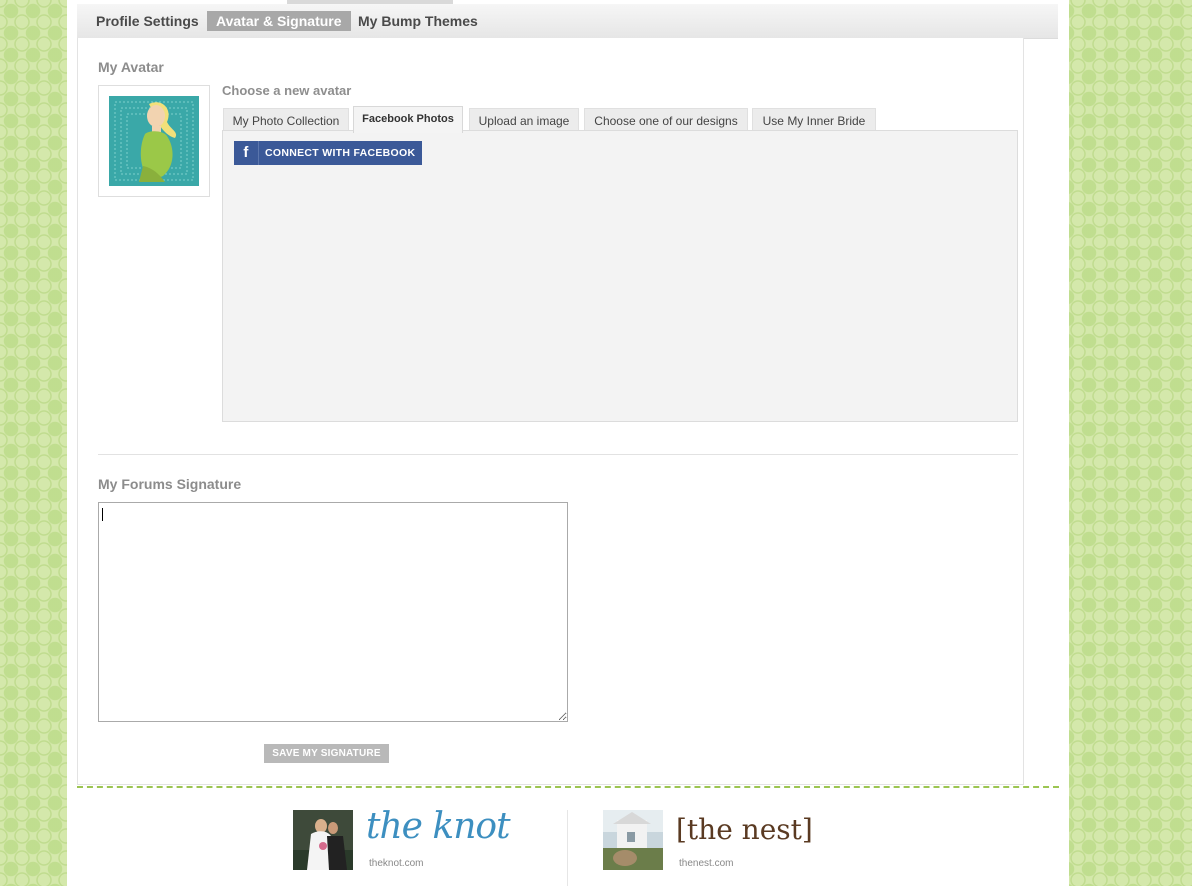  Describe the element at coordinates (370, 2) in the screenshot. I see `tab-bar-highlight` at that location.